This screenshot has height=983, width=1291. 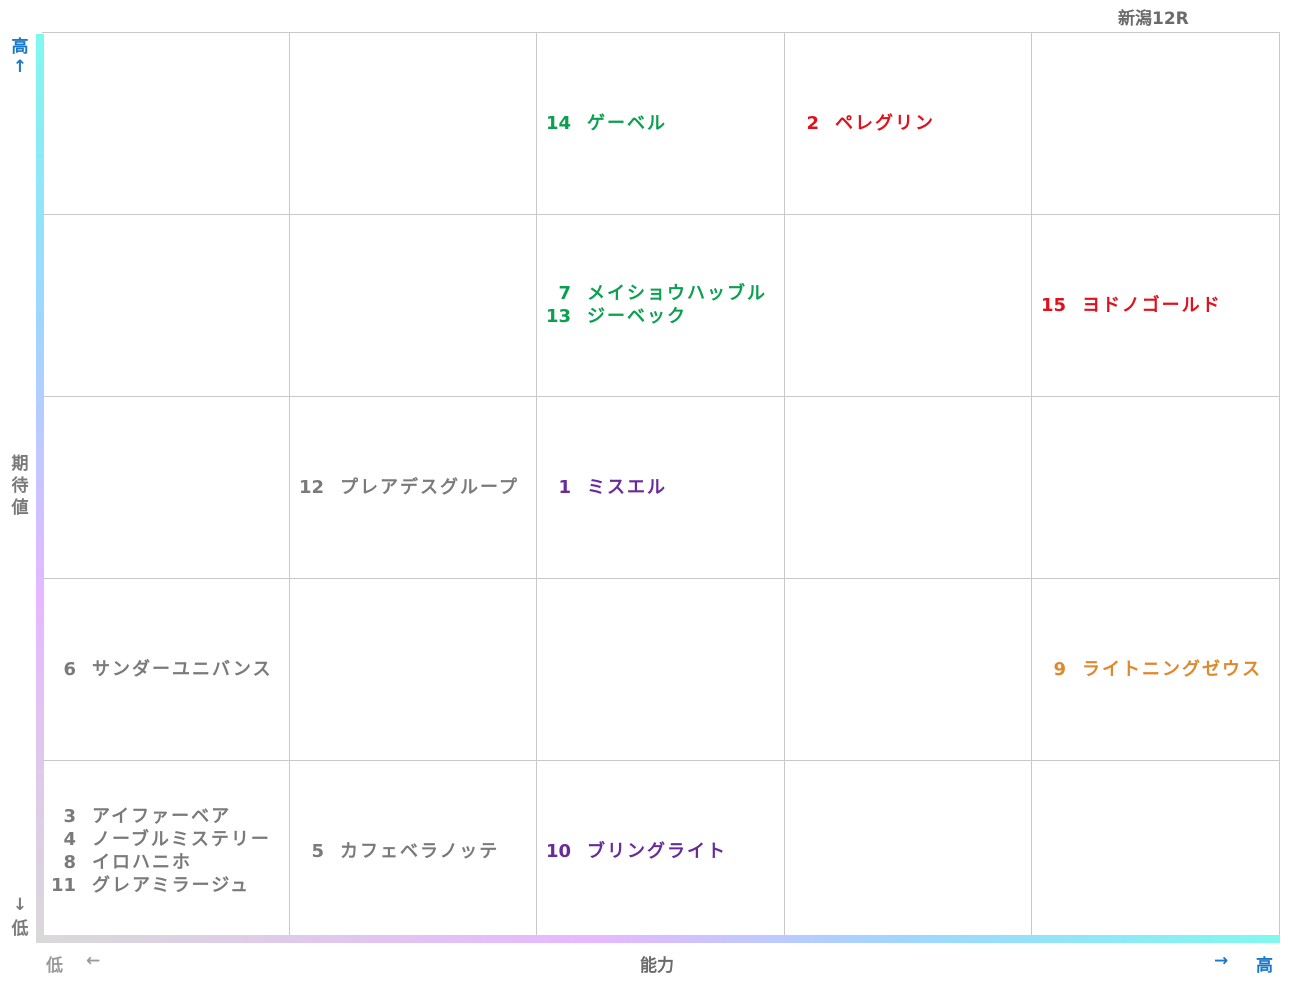 I want to click on horse-number: 7, so click(x=564, y=293).